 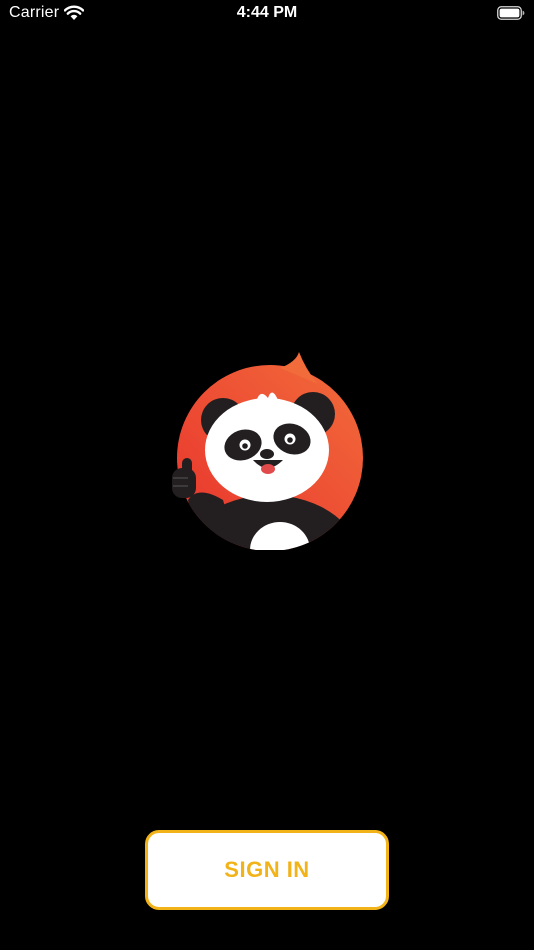 I want to click on status-time: 4:44 PM, so click(x=267, y=12).